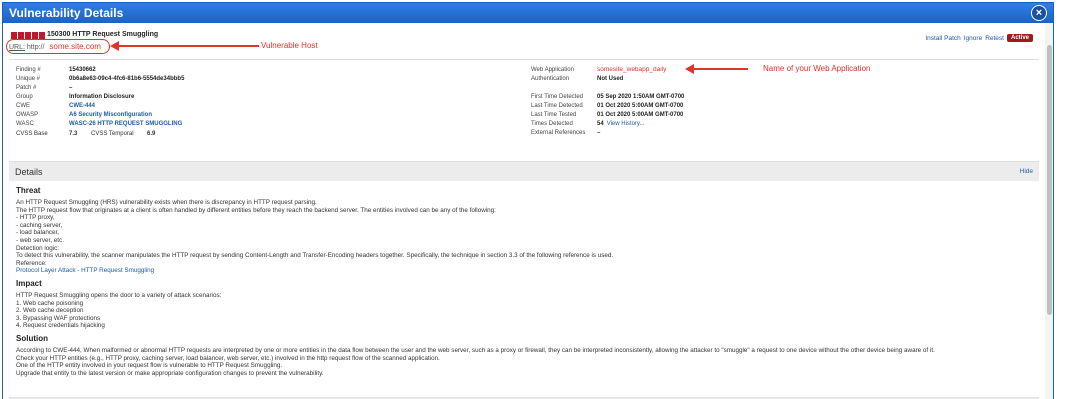 The height and width of the screenshot is (399, 1070). Describe the element at coordinates (151, 134) in the screenshot. I see `cvss-temporal-value: 6.9` at that location.